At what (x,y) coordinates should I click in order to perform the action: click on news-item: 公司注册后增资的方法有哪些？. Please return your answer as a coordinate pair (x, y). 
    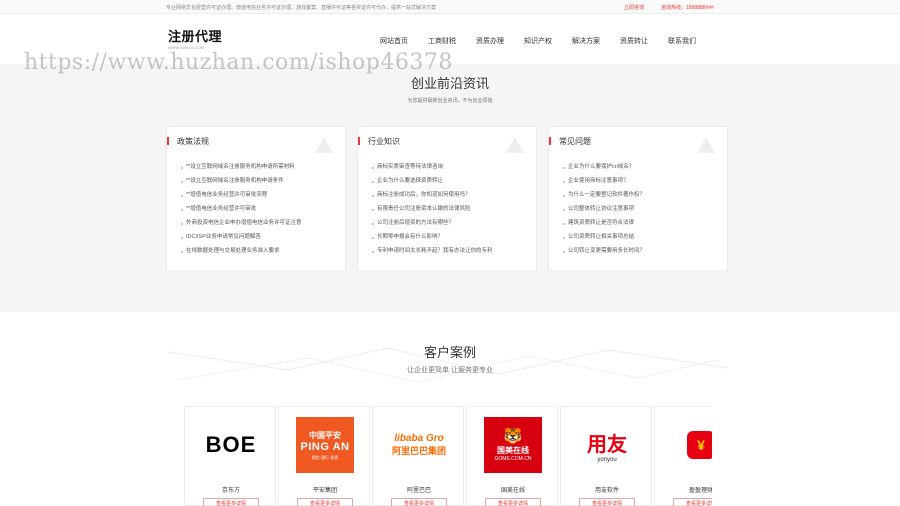
    Looking at the image, I should click on (432, 227).